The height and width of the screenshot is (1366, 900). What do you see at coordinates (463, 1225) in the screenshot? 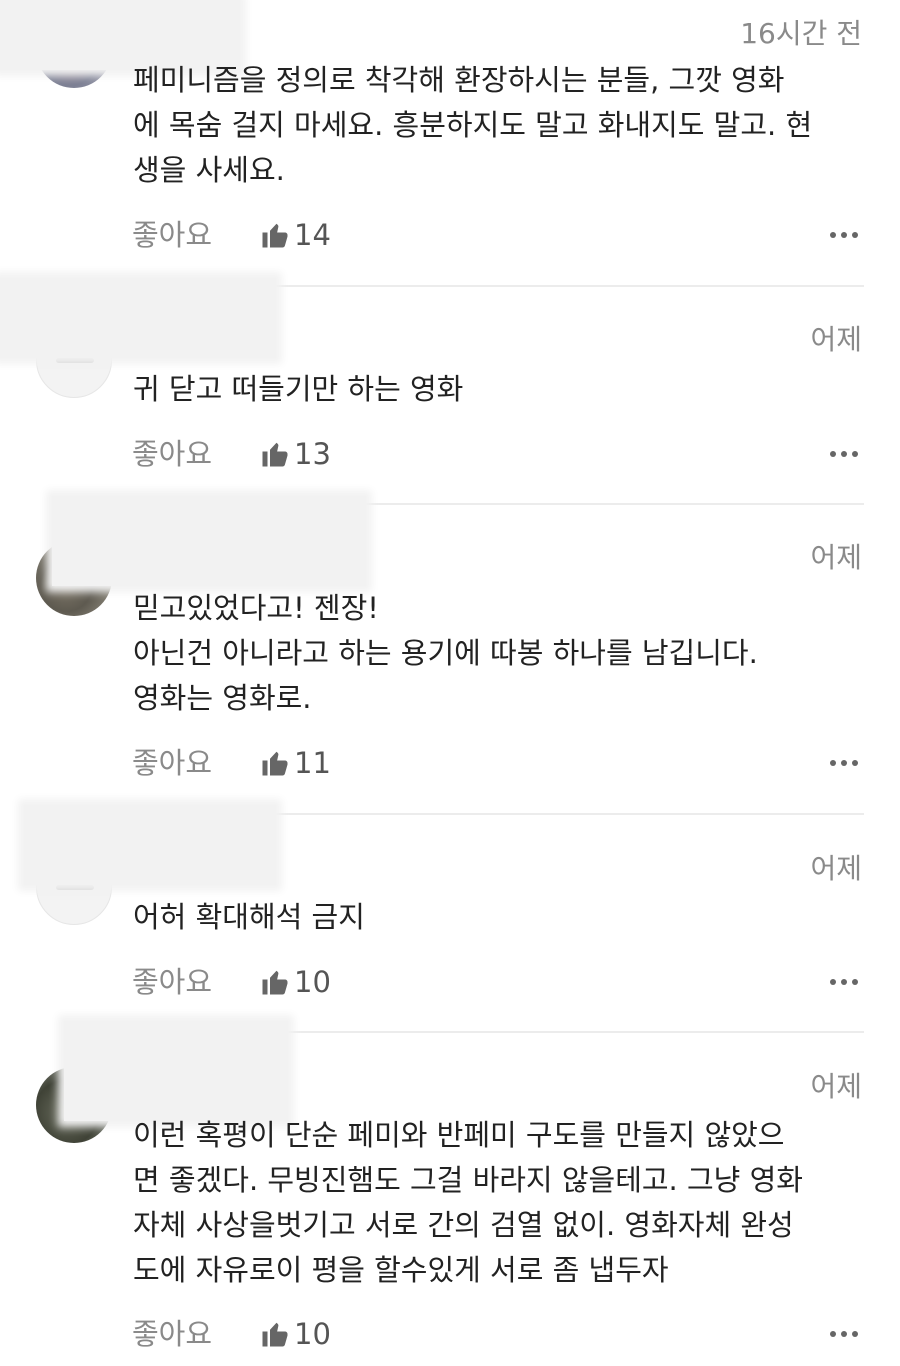
I see `comment-text-line: 자체 사상을벗기고 서로 간의 검열 없이. 영화자체 완성` at bounding box center [463, 1225].